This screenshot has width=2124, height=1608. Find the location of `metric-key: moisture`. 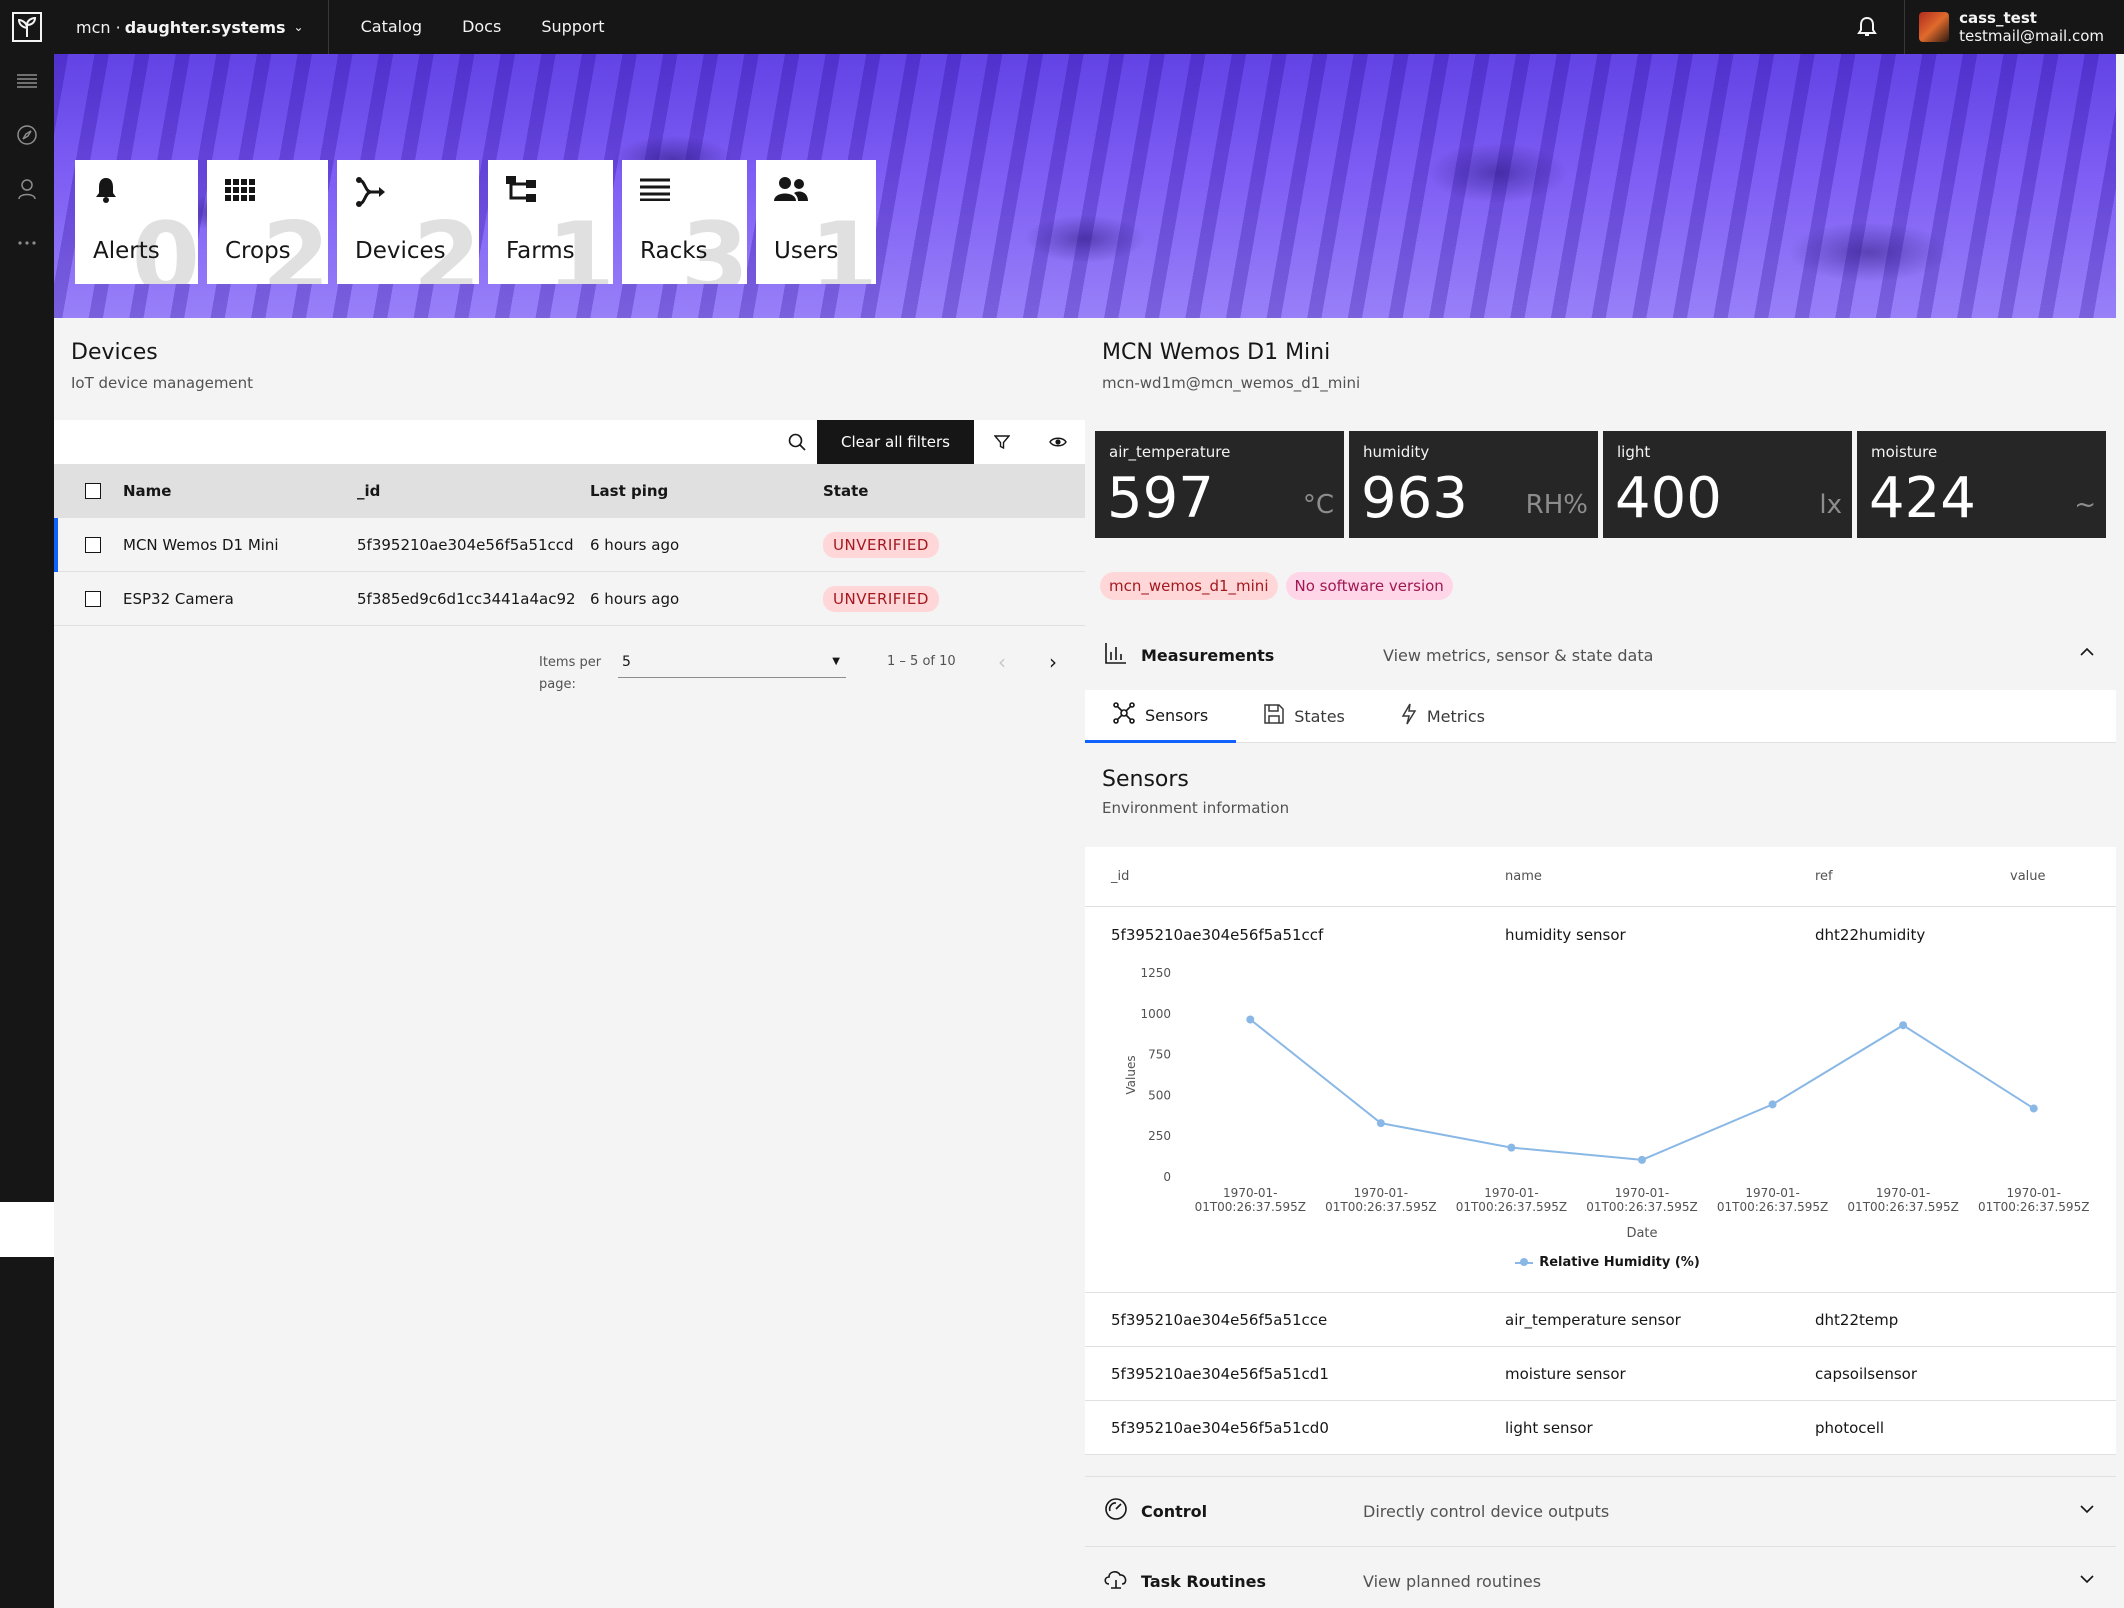

metric-key: moisture is located at coordinates (1904, 452).